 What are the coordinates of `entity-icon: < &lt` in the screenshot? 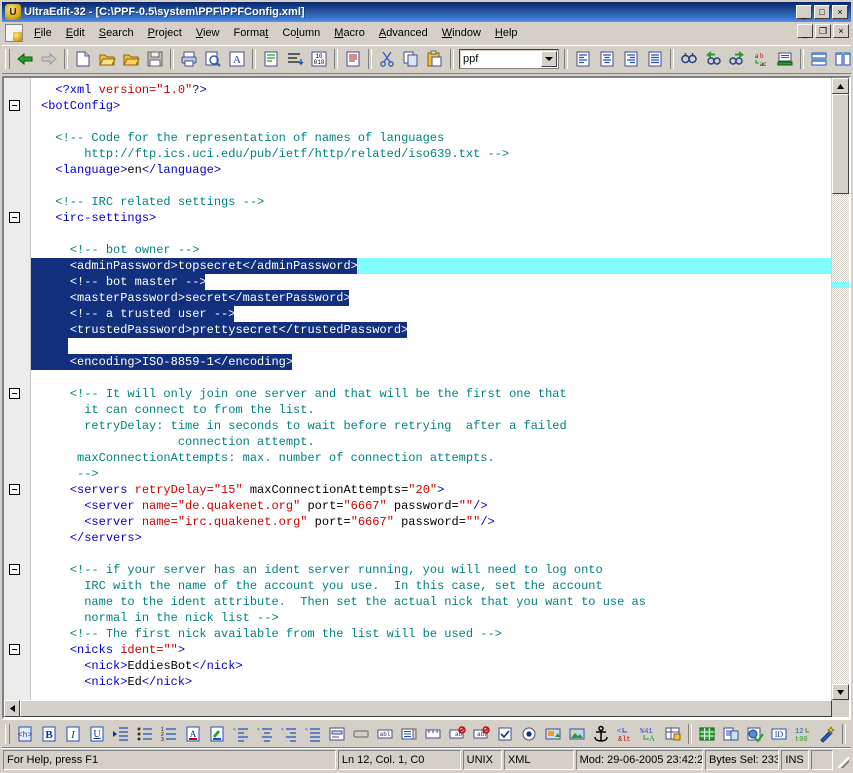 It's located at (625, 734).